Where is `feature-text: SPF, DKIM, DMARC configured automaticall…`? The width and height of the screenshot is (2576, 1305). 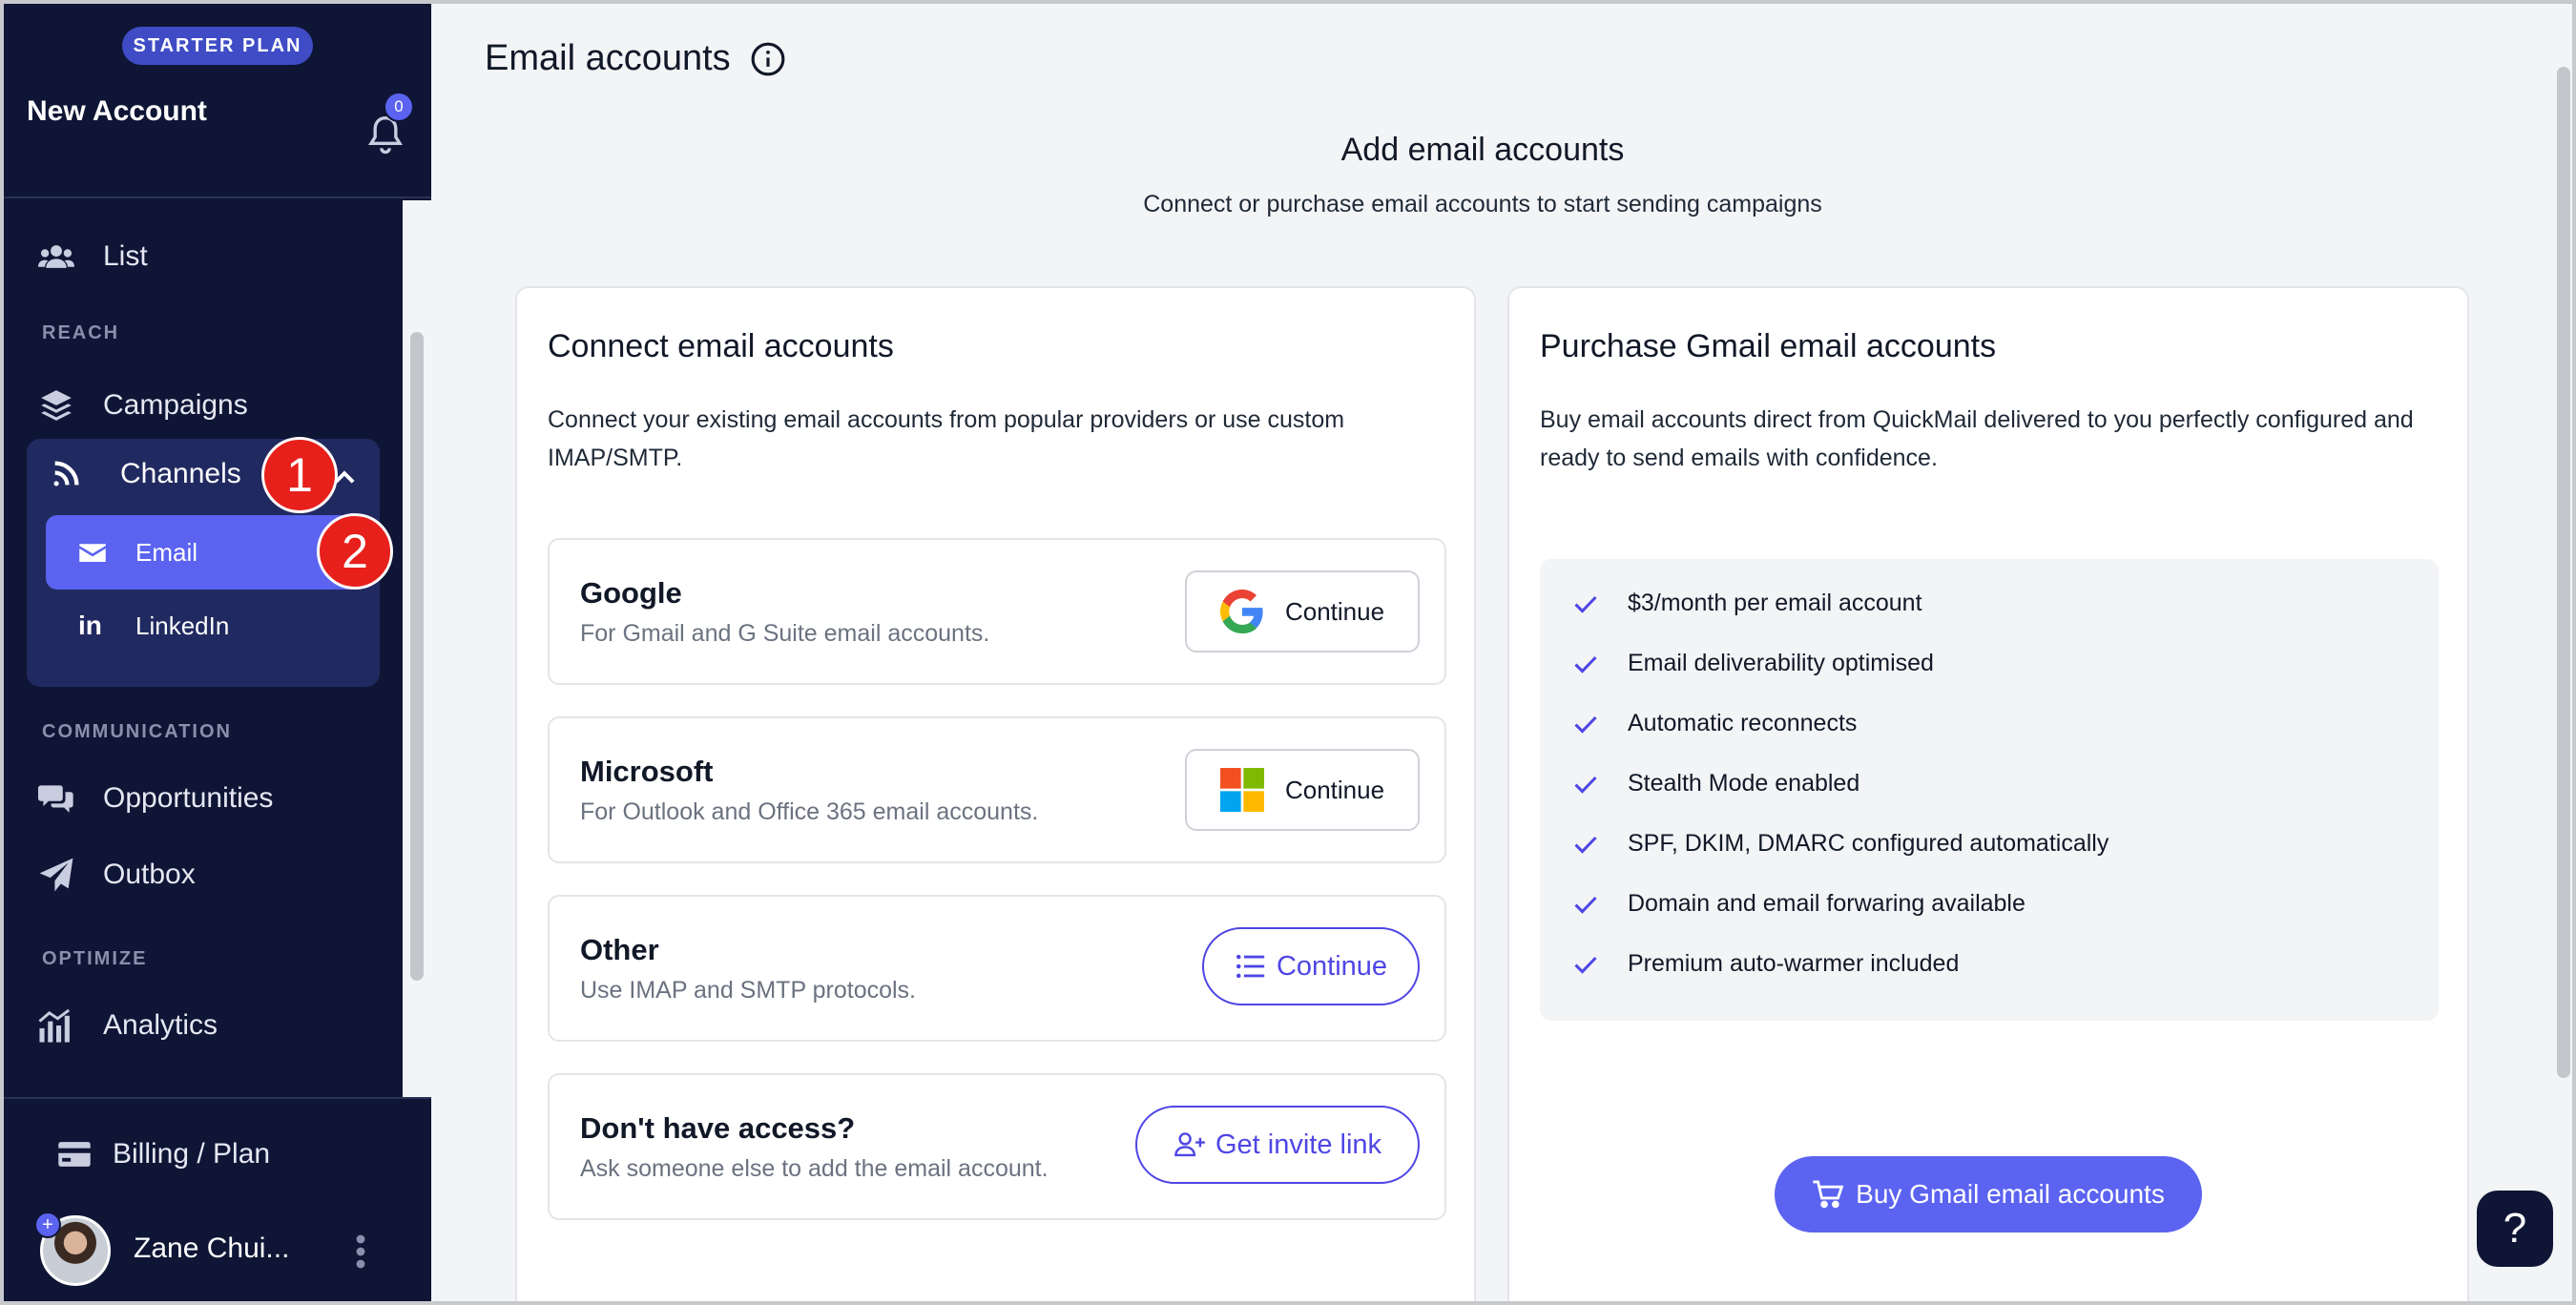 feature-text: SPF, DKIM, DMARC configured automaticall… is located at coordinates (1868, 844).